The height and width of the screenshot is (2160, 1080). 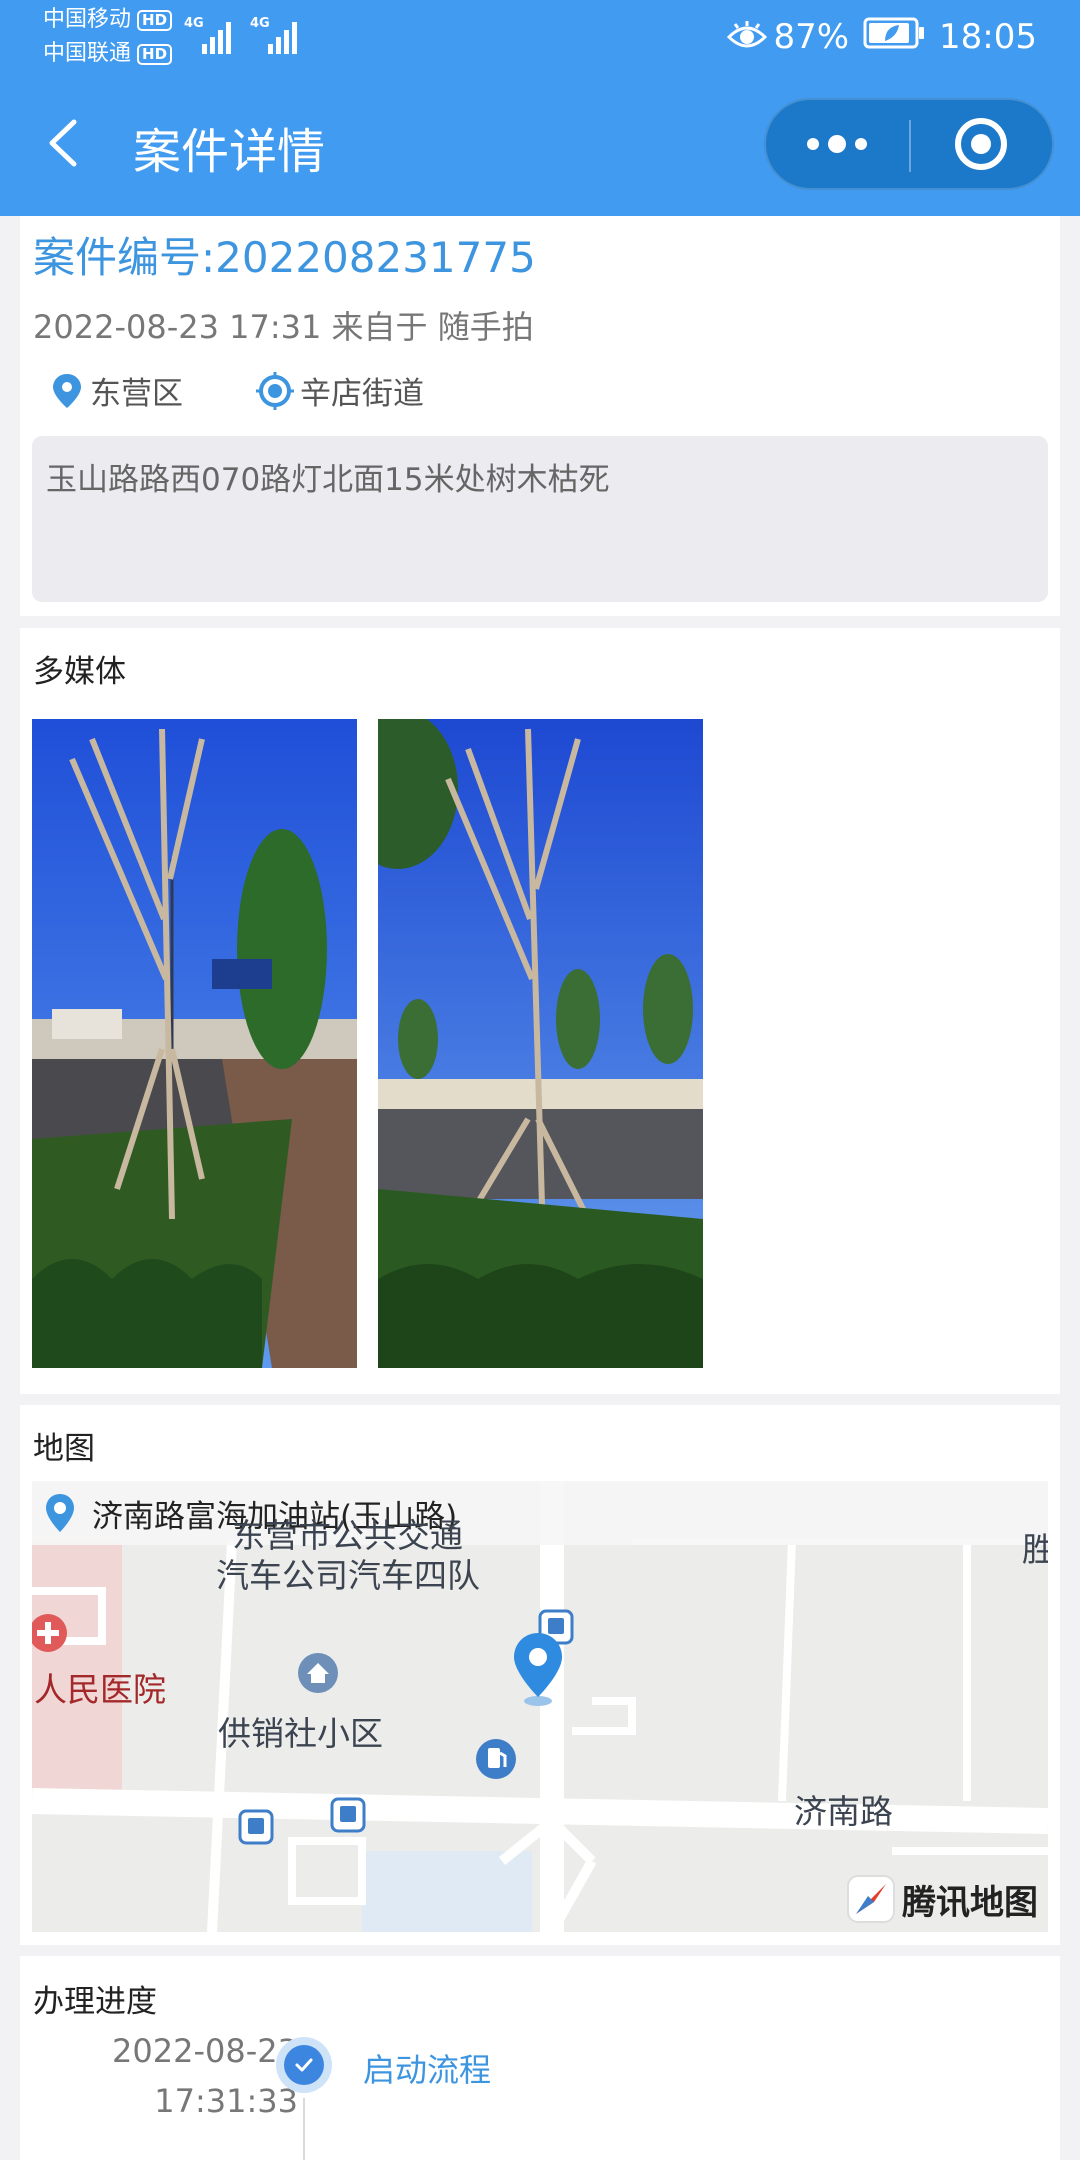 I want to click on tencent-map-text: 腾讯地图, so click(x=970, y=1902).